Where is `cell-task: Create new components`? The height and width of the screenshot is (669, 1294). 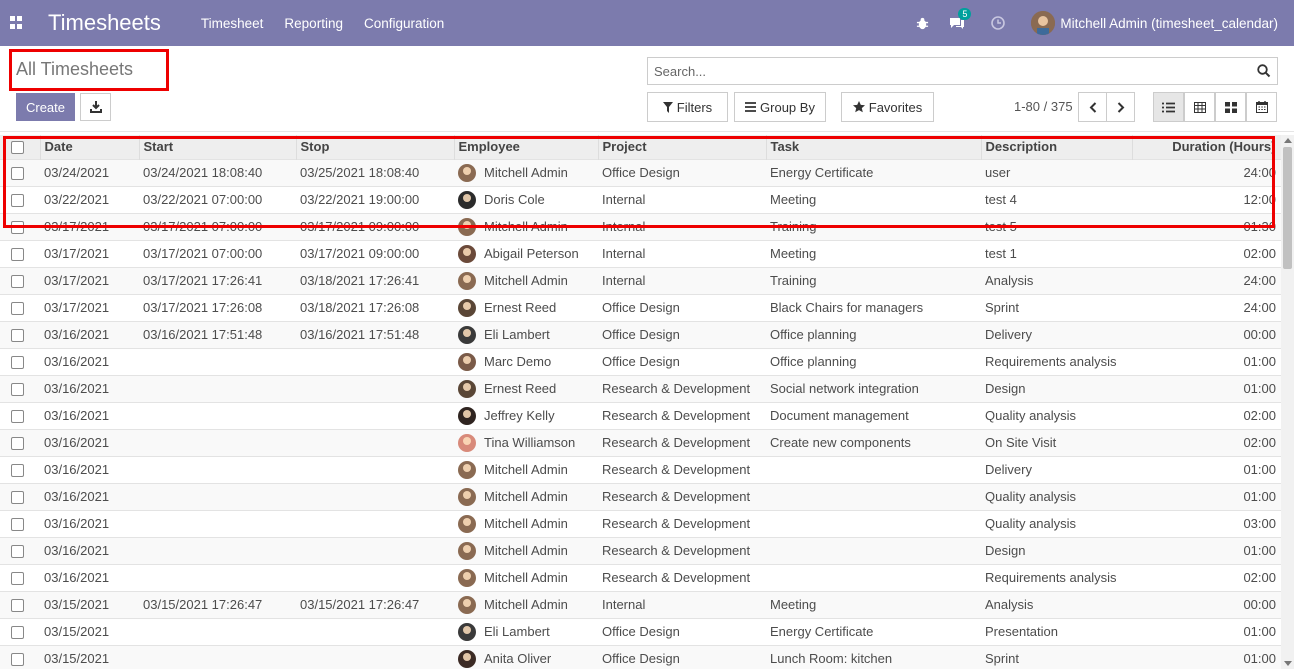
cell-task: Create new components is located at coordinates (873, 442).